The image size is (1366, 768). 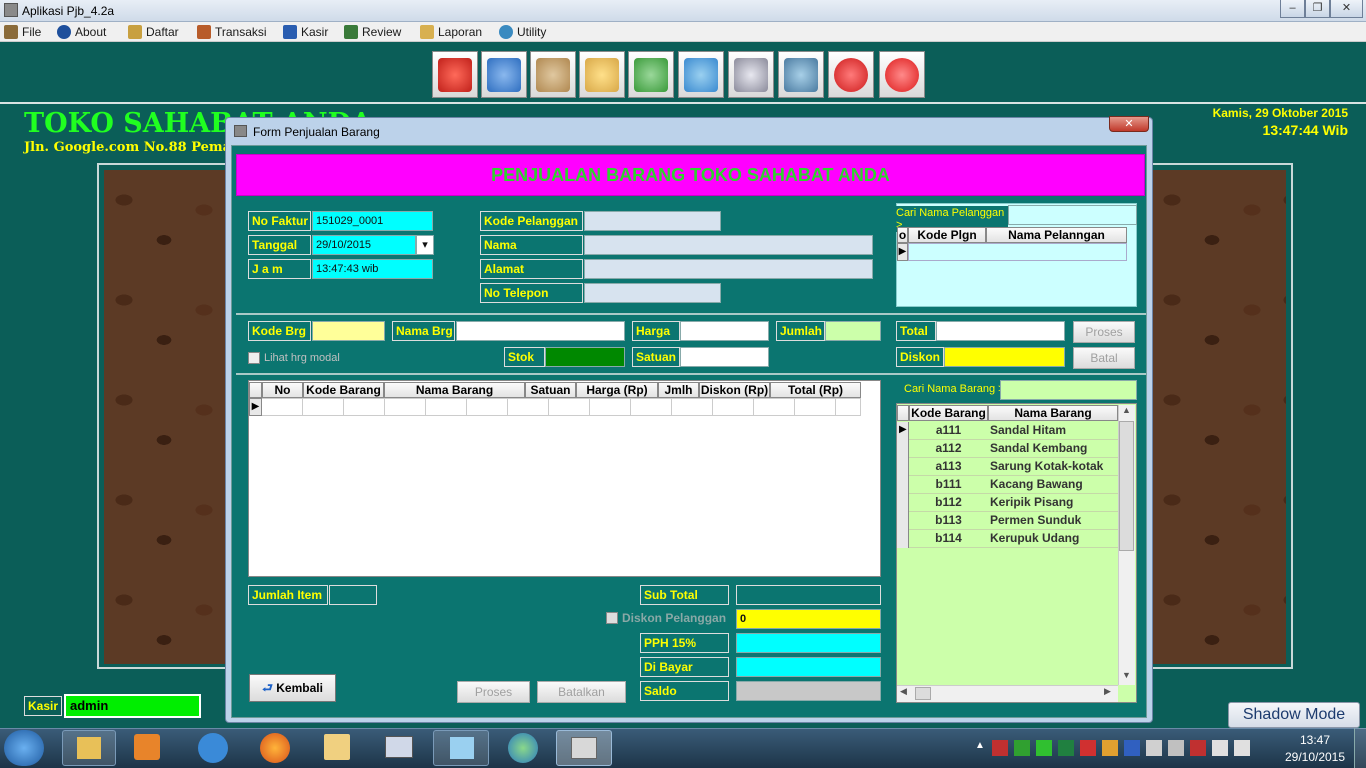 What do you see at coordinates (617, 390) in the screenshot?
I see `sales-grid-header-harga: Harga (Rp)` at bounding box center [617, 390].